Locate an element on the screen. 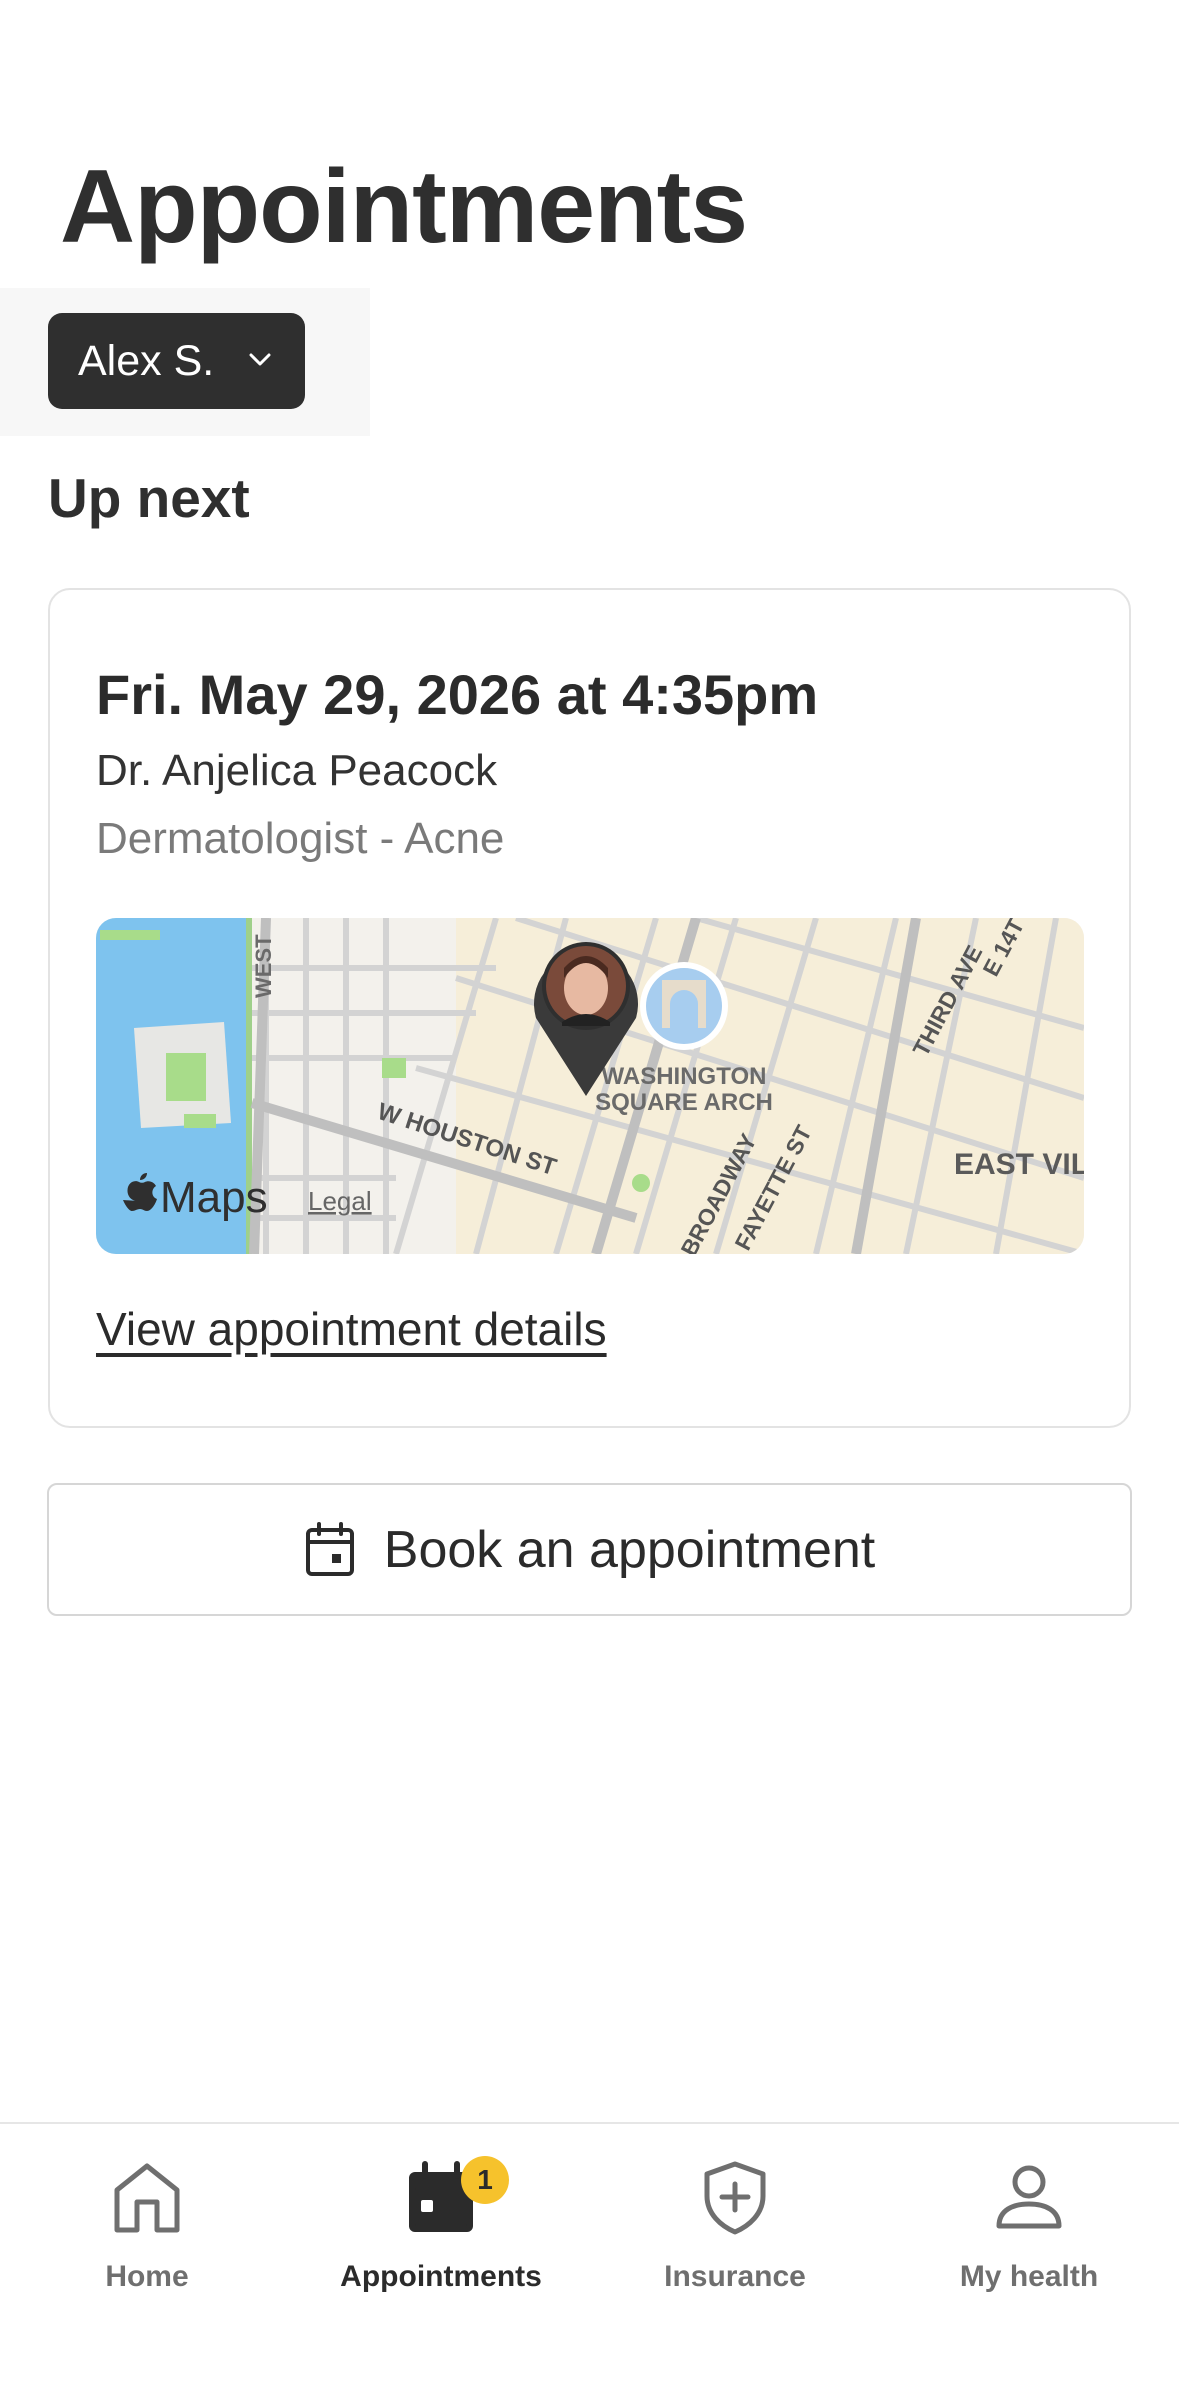  book-appointment-button: Book an appointment is located at coordinates (589, 1549).